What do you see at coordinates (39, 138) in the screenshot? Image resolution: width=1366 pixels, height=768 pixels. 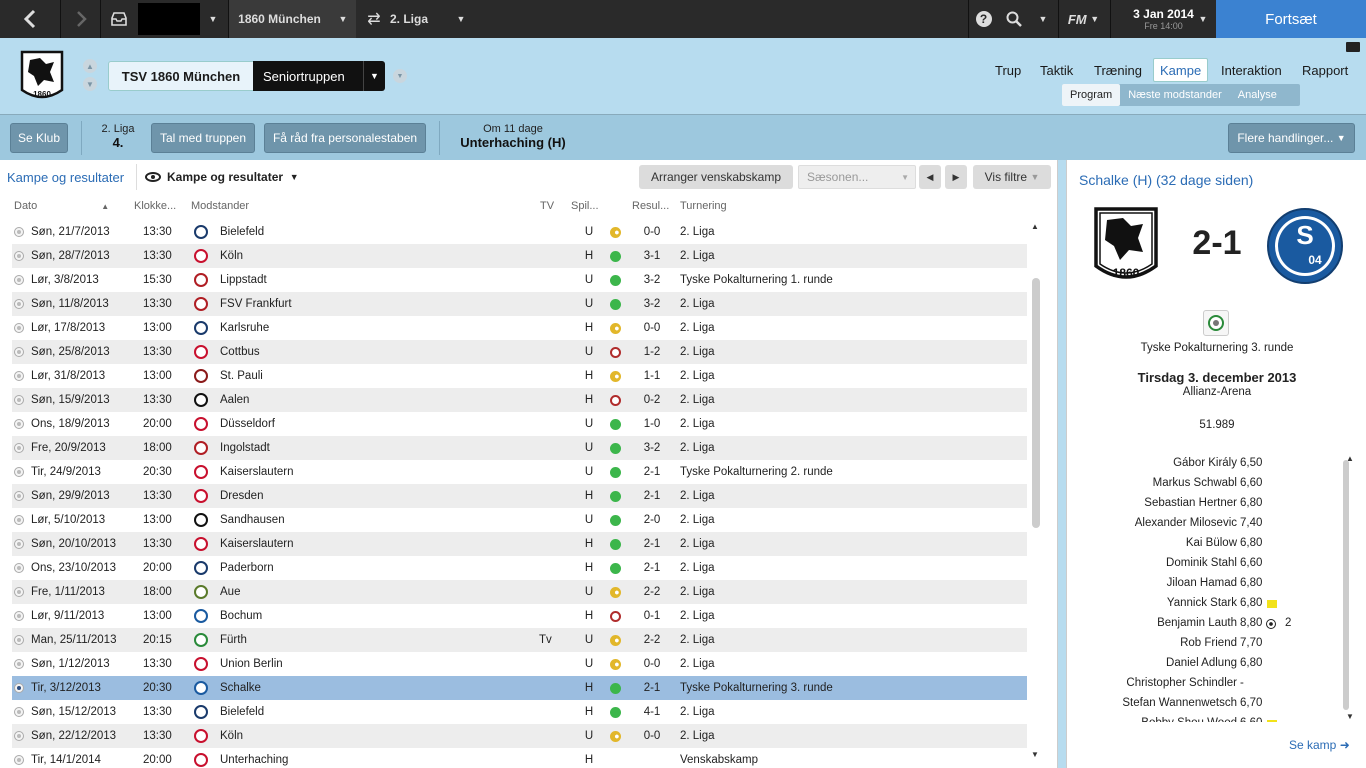 I see `see-club-button: Se Klub` at bounding box center [39, 138].